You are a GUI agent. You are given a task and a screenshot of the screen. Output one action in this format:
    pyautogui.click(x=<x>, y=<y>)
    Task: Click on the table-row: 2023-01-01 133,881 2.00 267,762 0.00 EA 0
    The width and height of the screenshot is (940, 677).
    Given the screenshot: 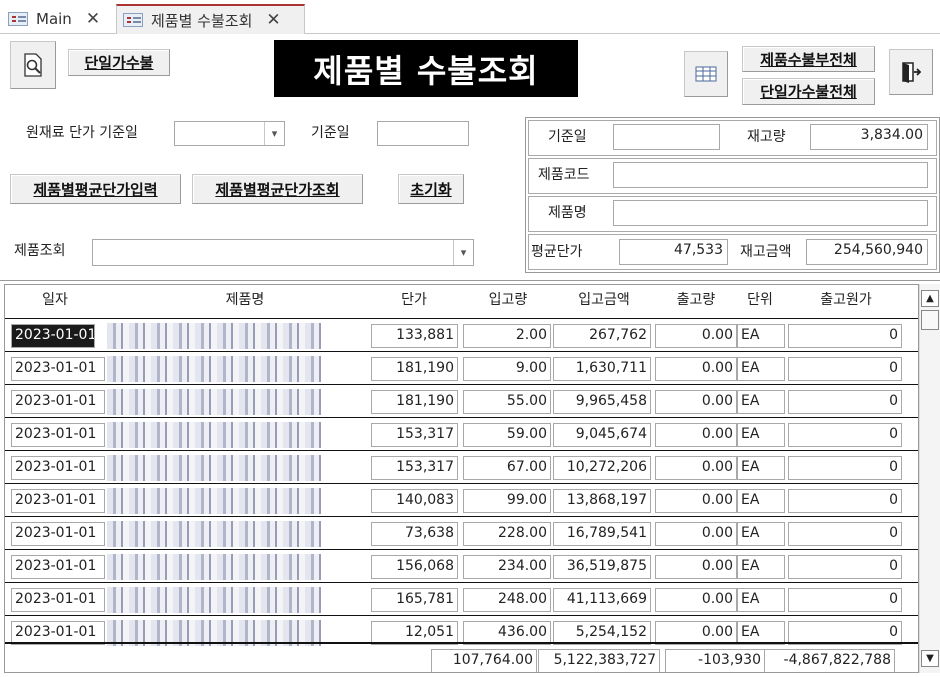 What is the action you would take?
    pyautogui.click(x=461, y=334)
    